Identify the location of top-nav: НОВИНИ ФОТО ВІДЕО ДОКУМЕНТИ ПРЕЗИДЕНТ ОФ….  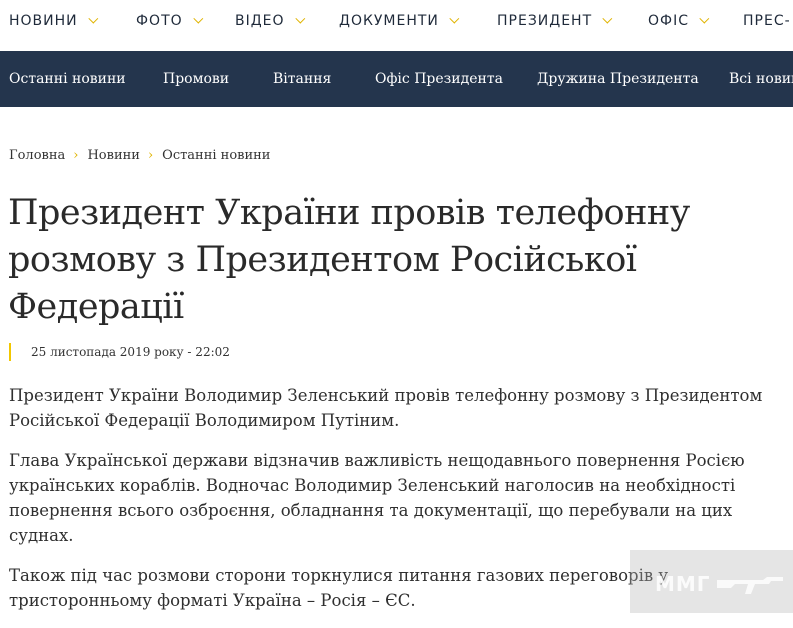
(396, 23).